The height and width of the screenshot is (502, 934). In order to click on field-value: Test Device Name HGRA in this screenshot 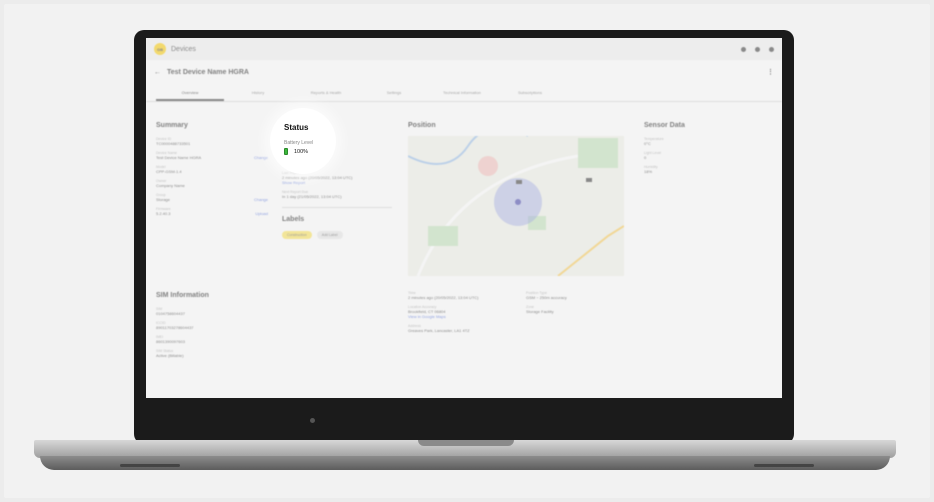, I will do `click(179, 157)`.